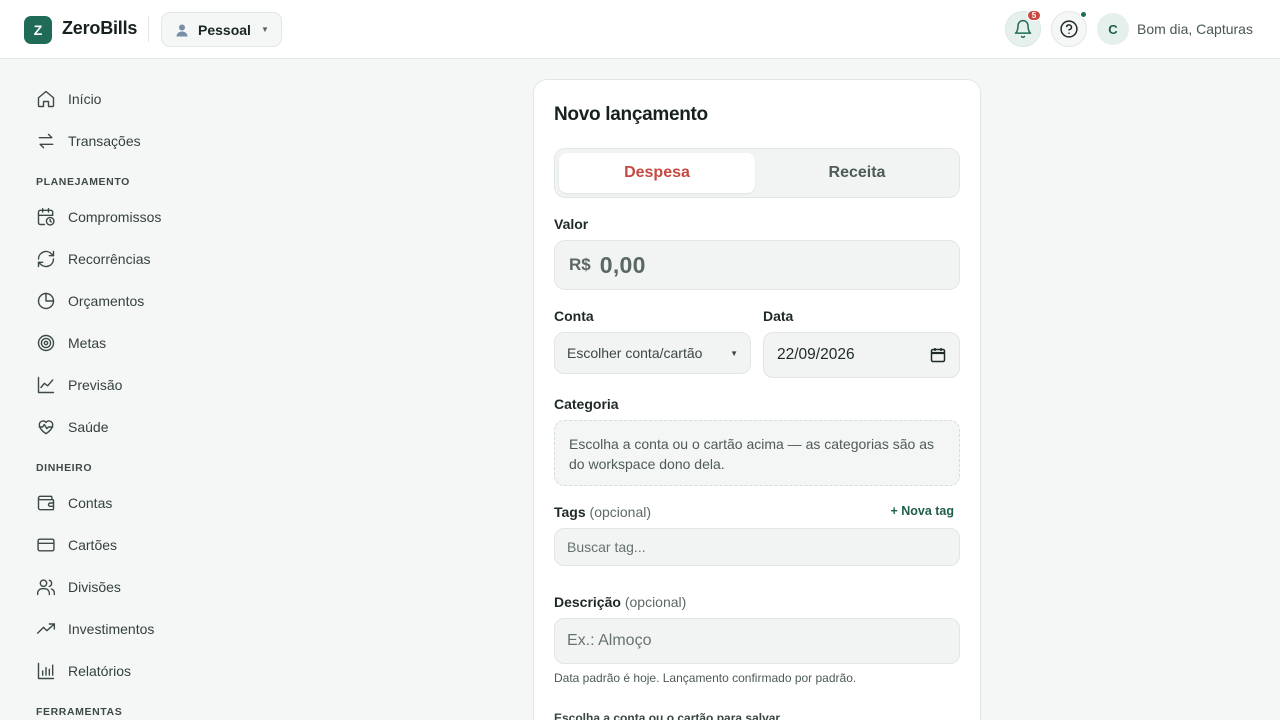 The height and width of the screenshot is (720, 1280). I want to click on amount-field: R$ 0,00, so click(757, 265).